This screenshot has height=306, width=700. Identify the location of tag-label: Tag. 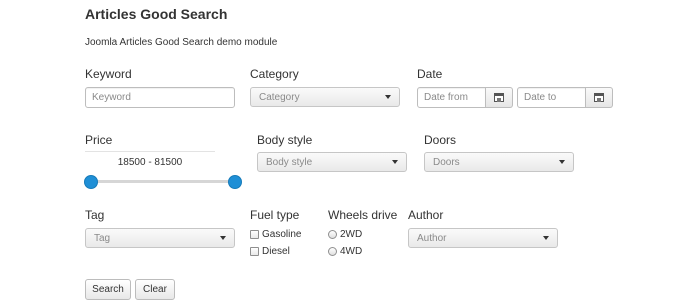
(95, 215).